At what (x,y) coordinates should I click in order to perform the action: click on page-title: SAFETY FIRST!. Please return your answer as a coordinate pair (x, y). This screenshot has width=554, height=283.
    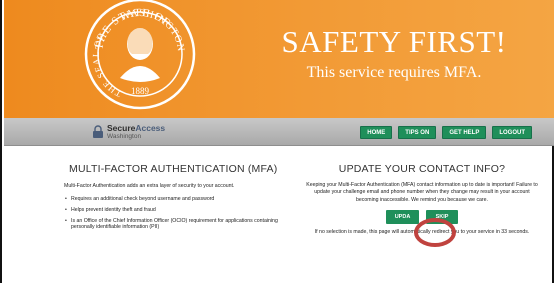
    Looking at the image, I should click on (394, 41).